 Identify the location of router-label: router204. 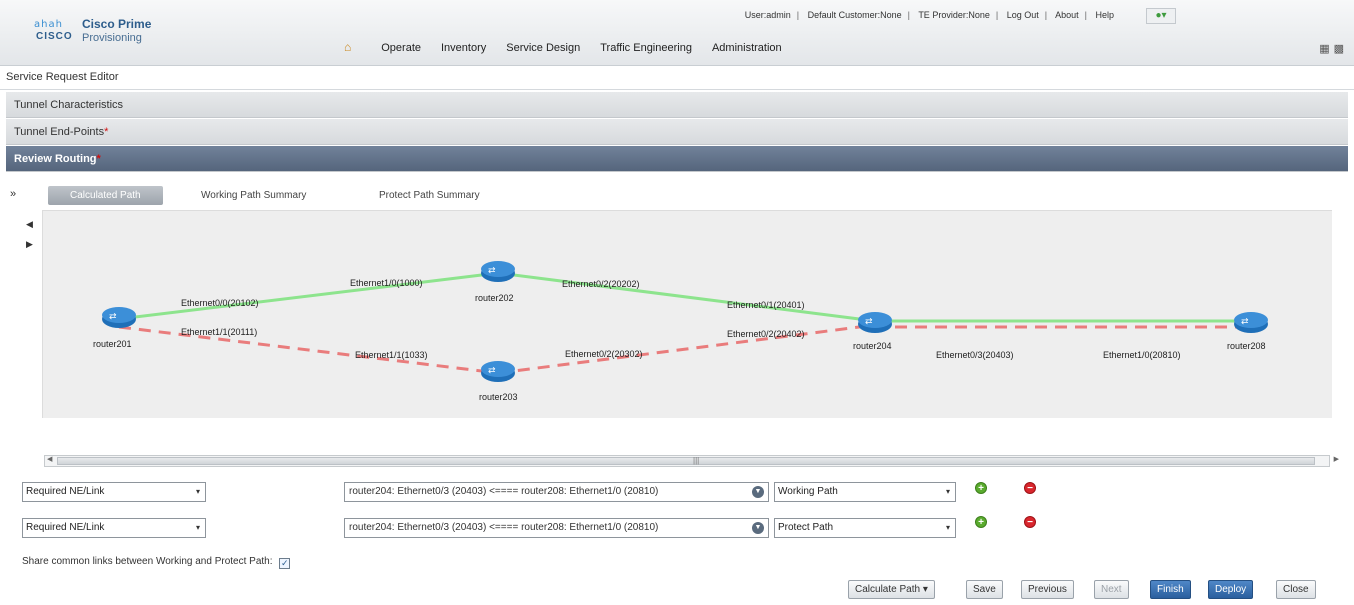
(872, 346).